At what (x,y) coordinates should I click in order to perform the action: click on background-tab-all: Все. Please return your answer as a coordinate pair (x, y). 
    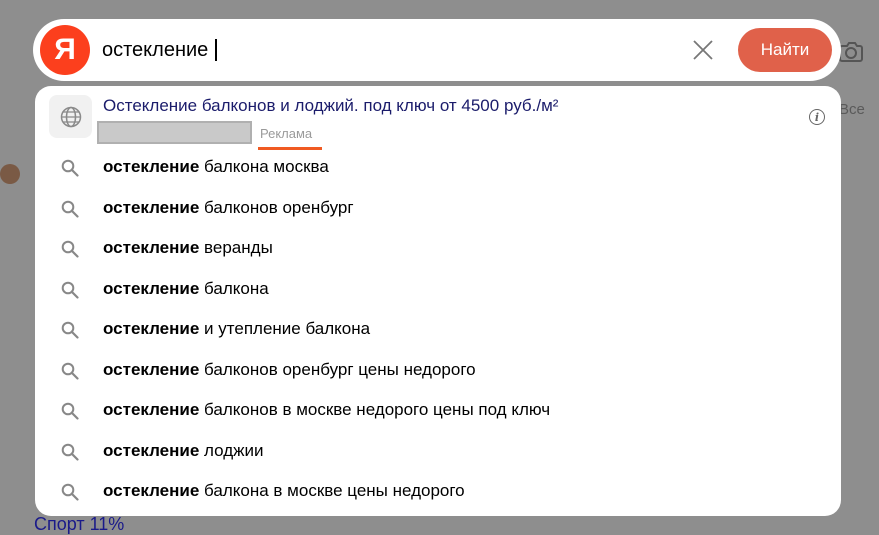
    Looking at the image, I should click on (852, 109).